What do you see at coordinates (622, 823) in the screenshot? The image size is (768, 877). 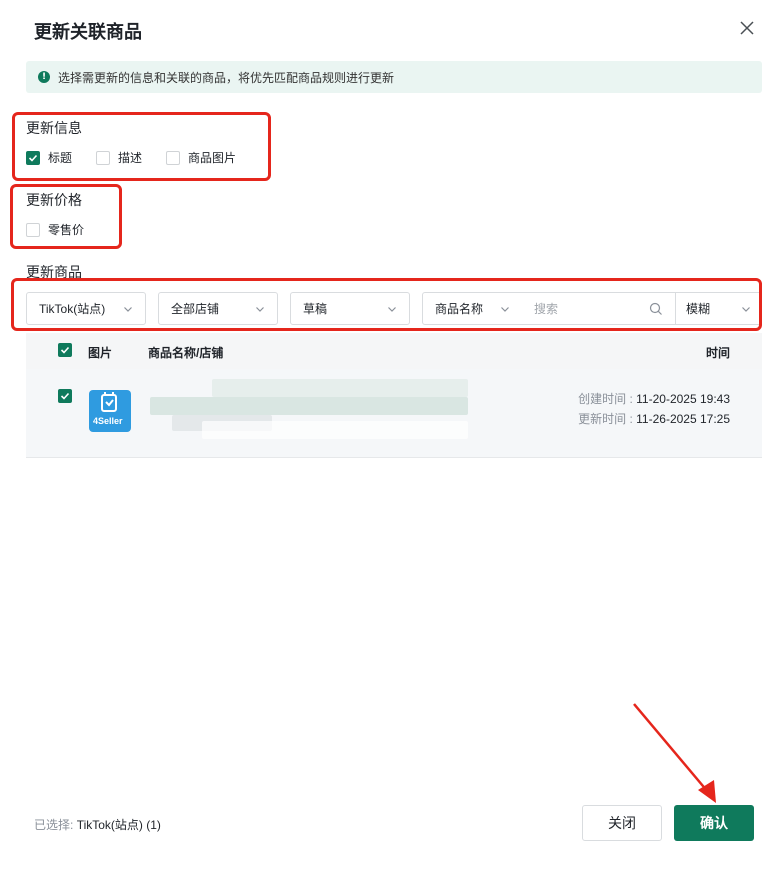 I see `close-button: 关闭` at bounding box center [622, 823].